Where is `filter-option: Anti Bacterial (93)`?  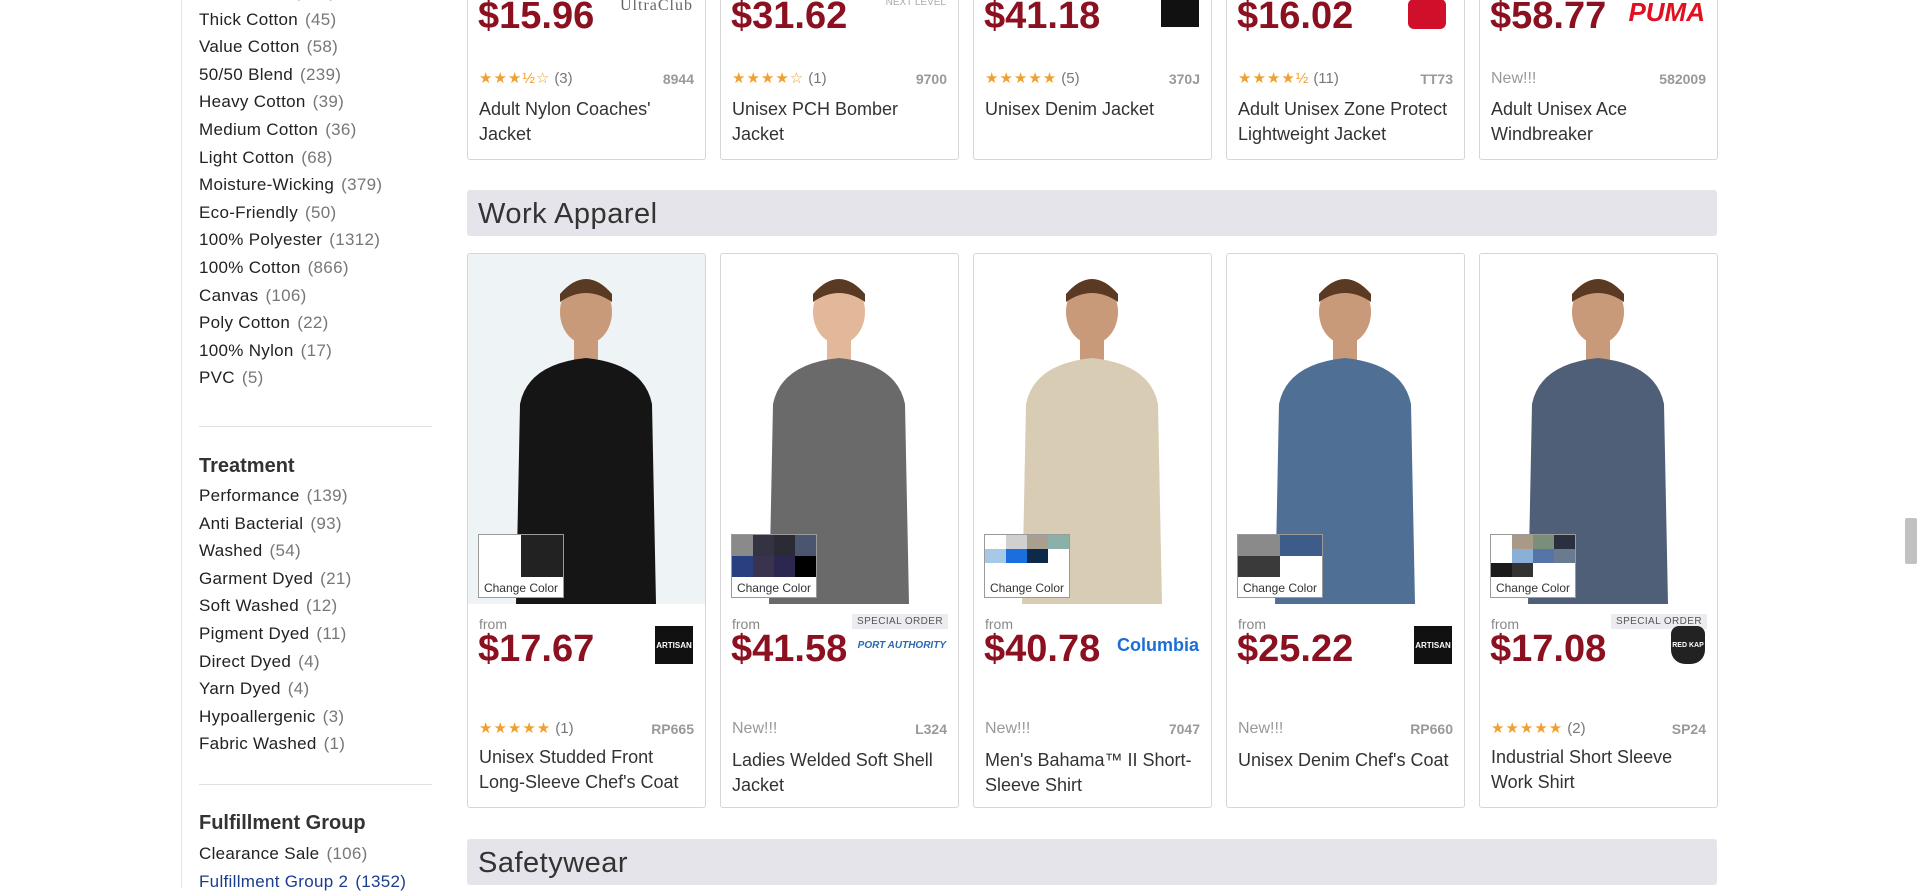 filter-option: Anti Bacterial (93) is located at coordinates (270, 524).